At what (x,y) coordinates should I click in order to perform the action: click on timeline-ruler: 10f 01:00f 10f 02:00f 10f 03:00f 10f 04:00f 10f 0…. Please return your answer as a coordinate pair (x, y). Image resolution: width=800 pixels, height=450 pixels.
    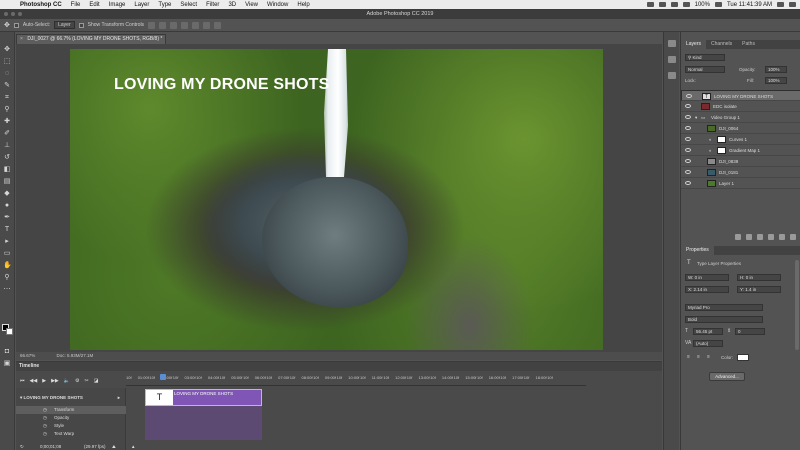
    Looking at the image, I should click on (356, 379).